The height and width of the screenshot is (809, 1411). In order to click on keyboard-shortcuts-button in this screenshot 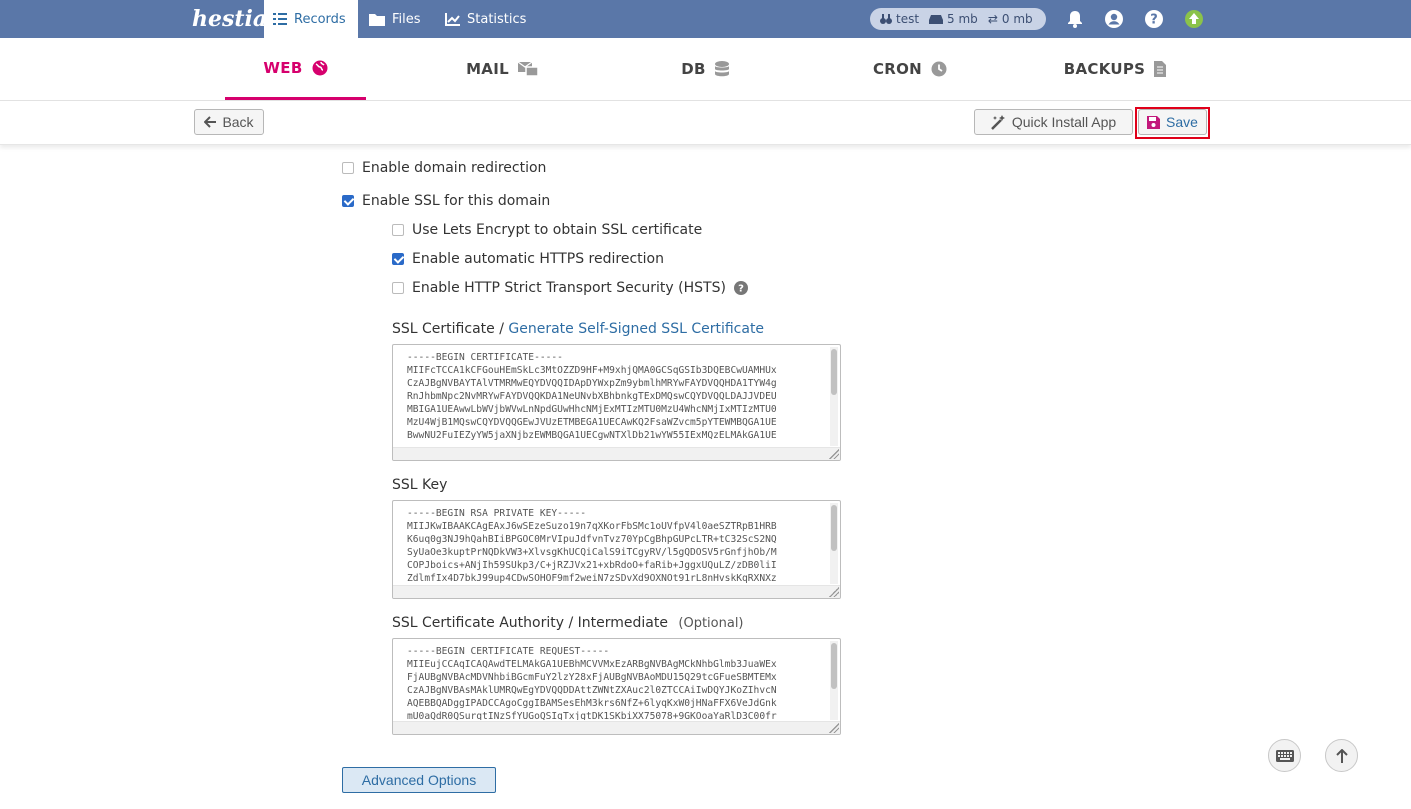, I will do `click(1284, 755)`.